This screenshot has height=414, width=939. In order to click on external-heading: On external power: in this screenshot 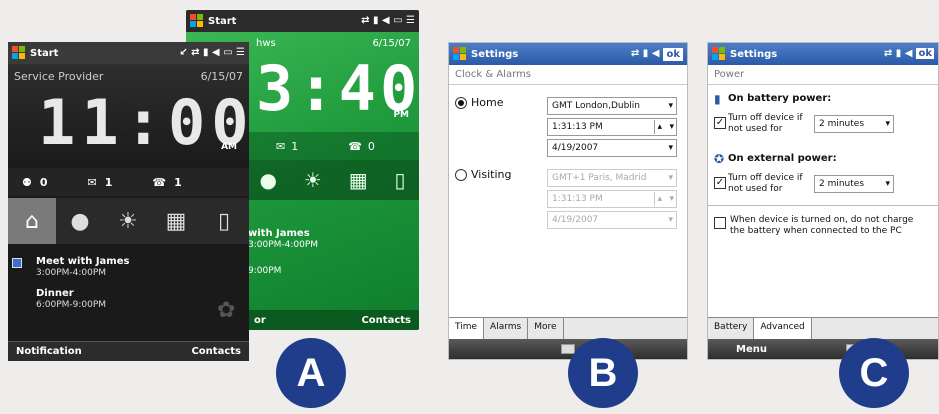, I will do `click(782, 158)`.